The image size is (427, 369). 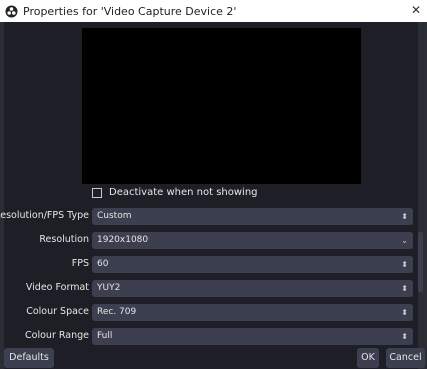 I want to click on video-format-label: Video Format, so click(x=57, y=287).